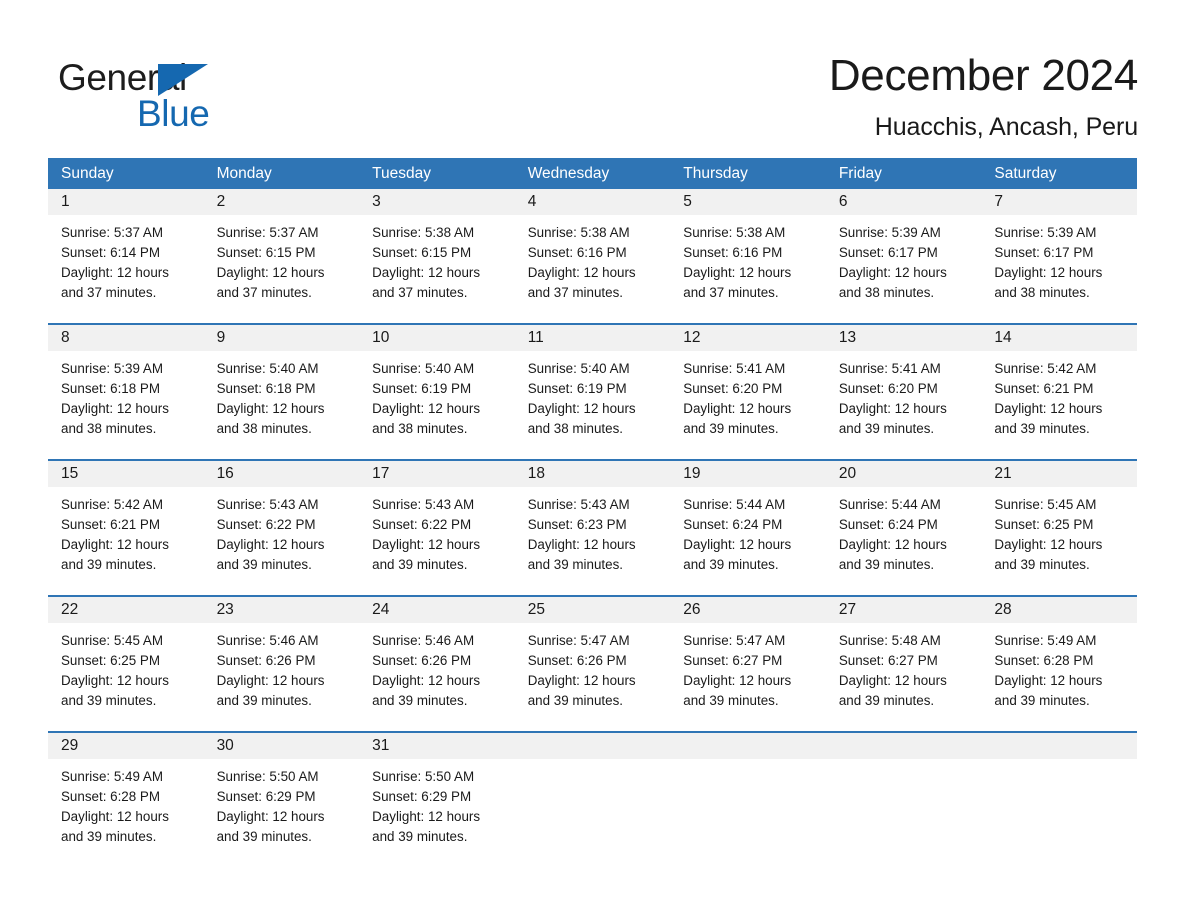 Image resolution: width=1188 pixels, height=918 pixels. What do you see at coordinates (244, 173) in the screenshot?
I see `day-of-week-header-monday: Monday` at bounding box center [244, 173].